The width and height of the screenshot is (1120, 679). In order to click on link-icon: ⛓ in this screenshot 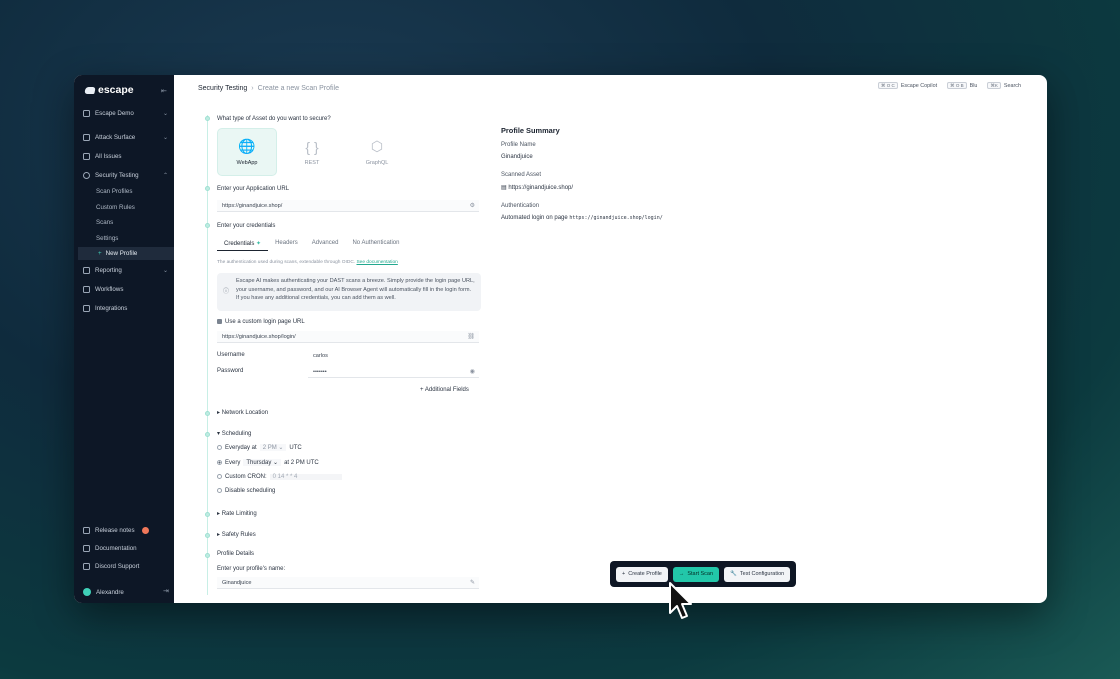, I will do `click(471, 336)`.